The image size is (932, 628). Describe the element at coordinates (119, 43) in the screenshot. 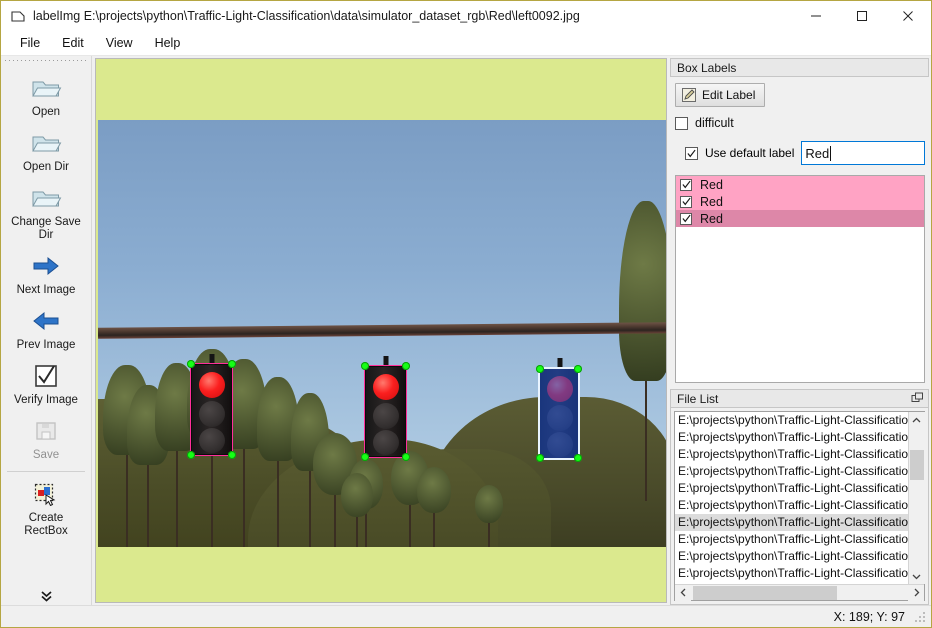

I see `menu-view: View` at that location.